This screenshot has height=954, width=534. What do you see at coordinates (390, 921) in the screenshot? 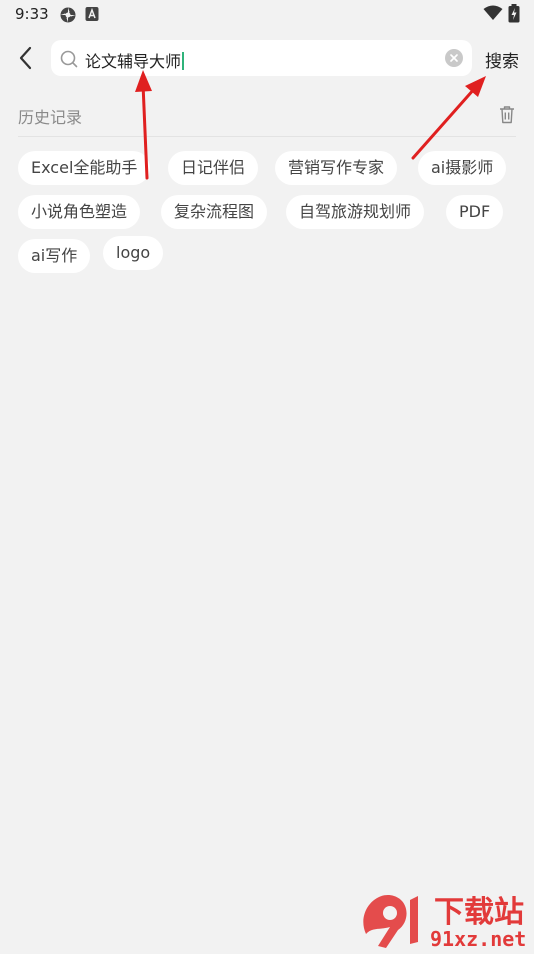
I see `watermark-logo` at bounding box center [390, 921].